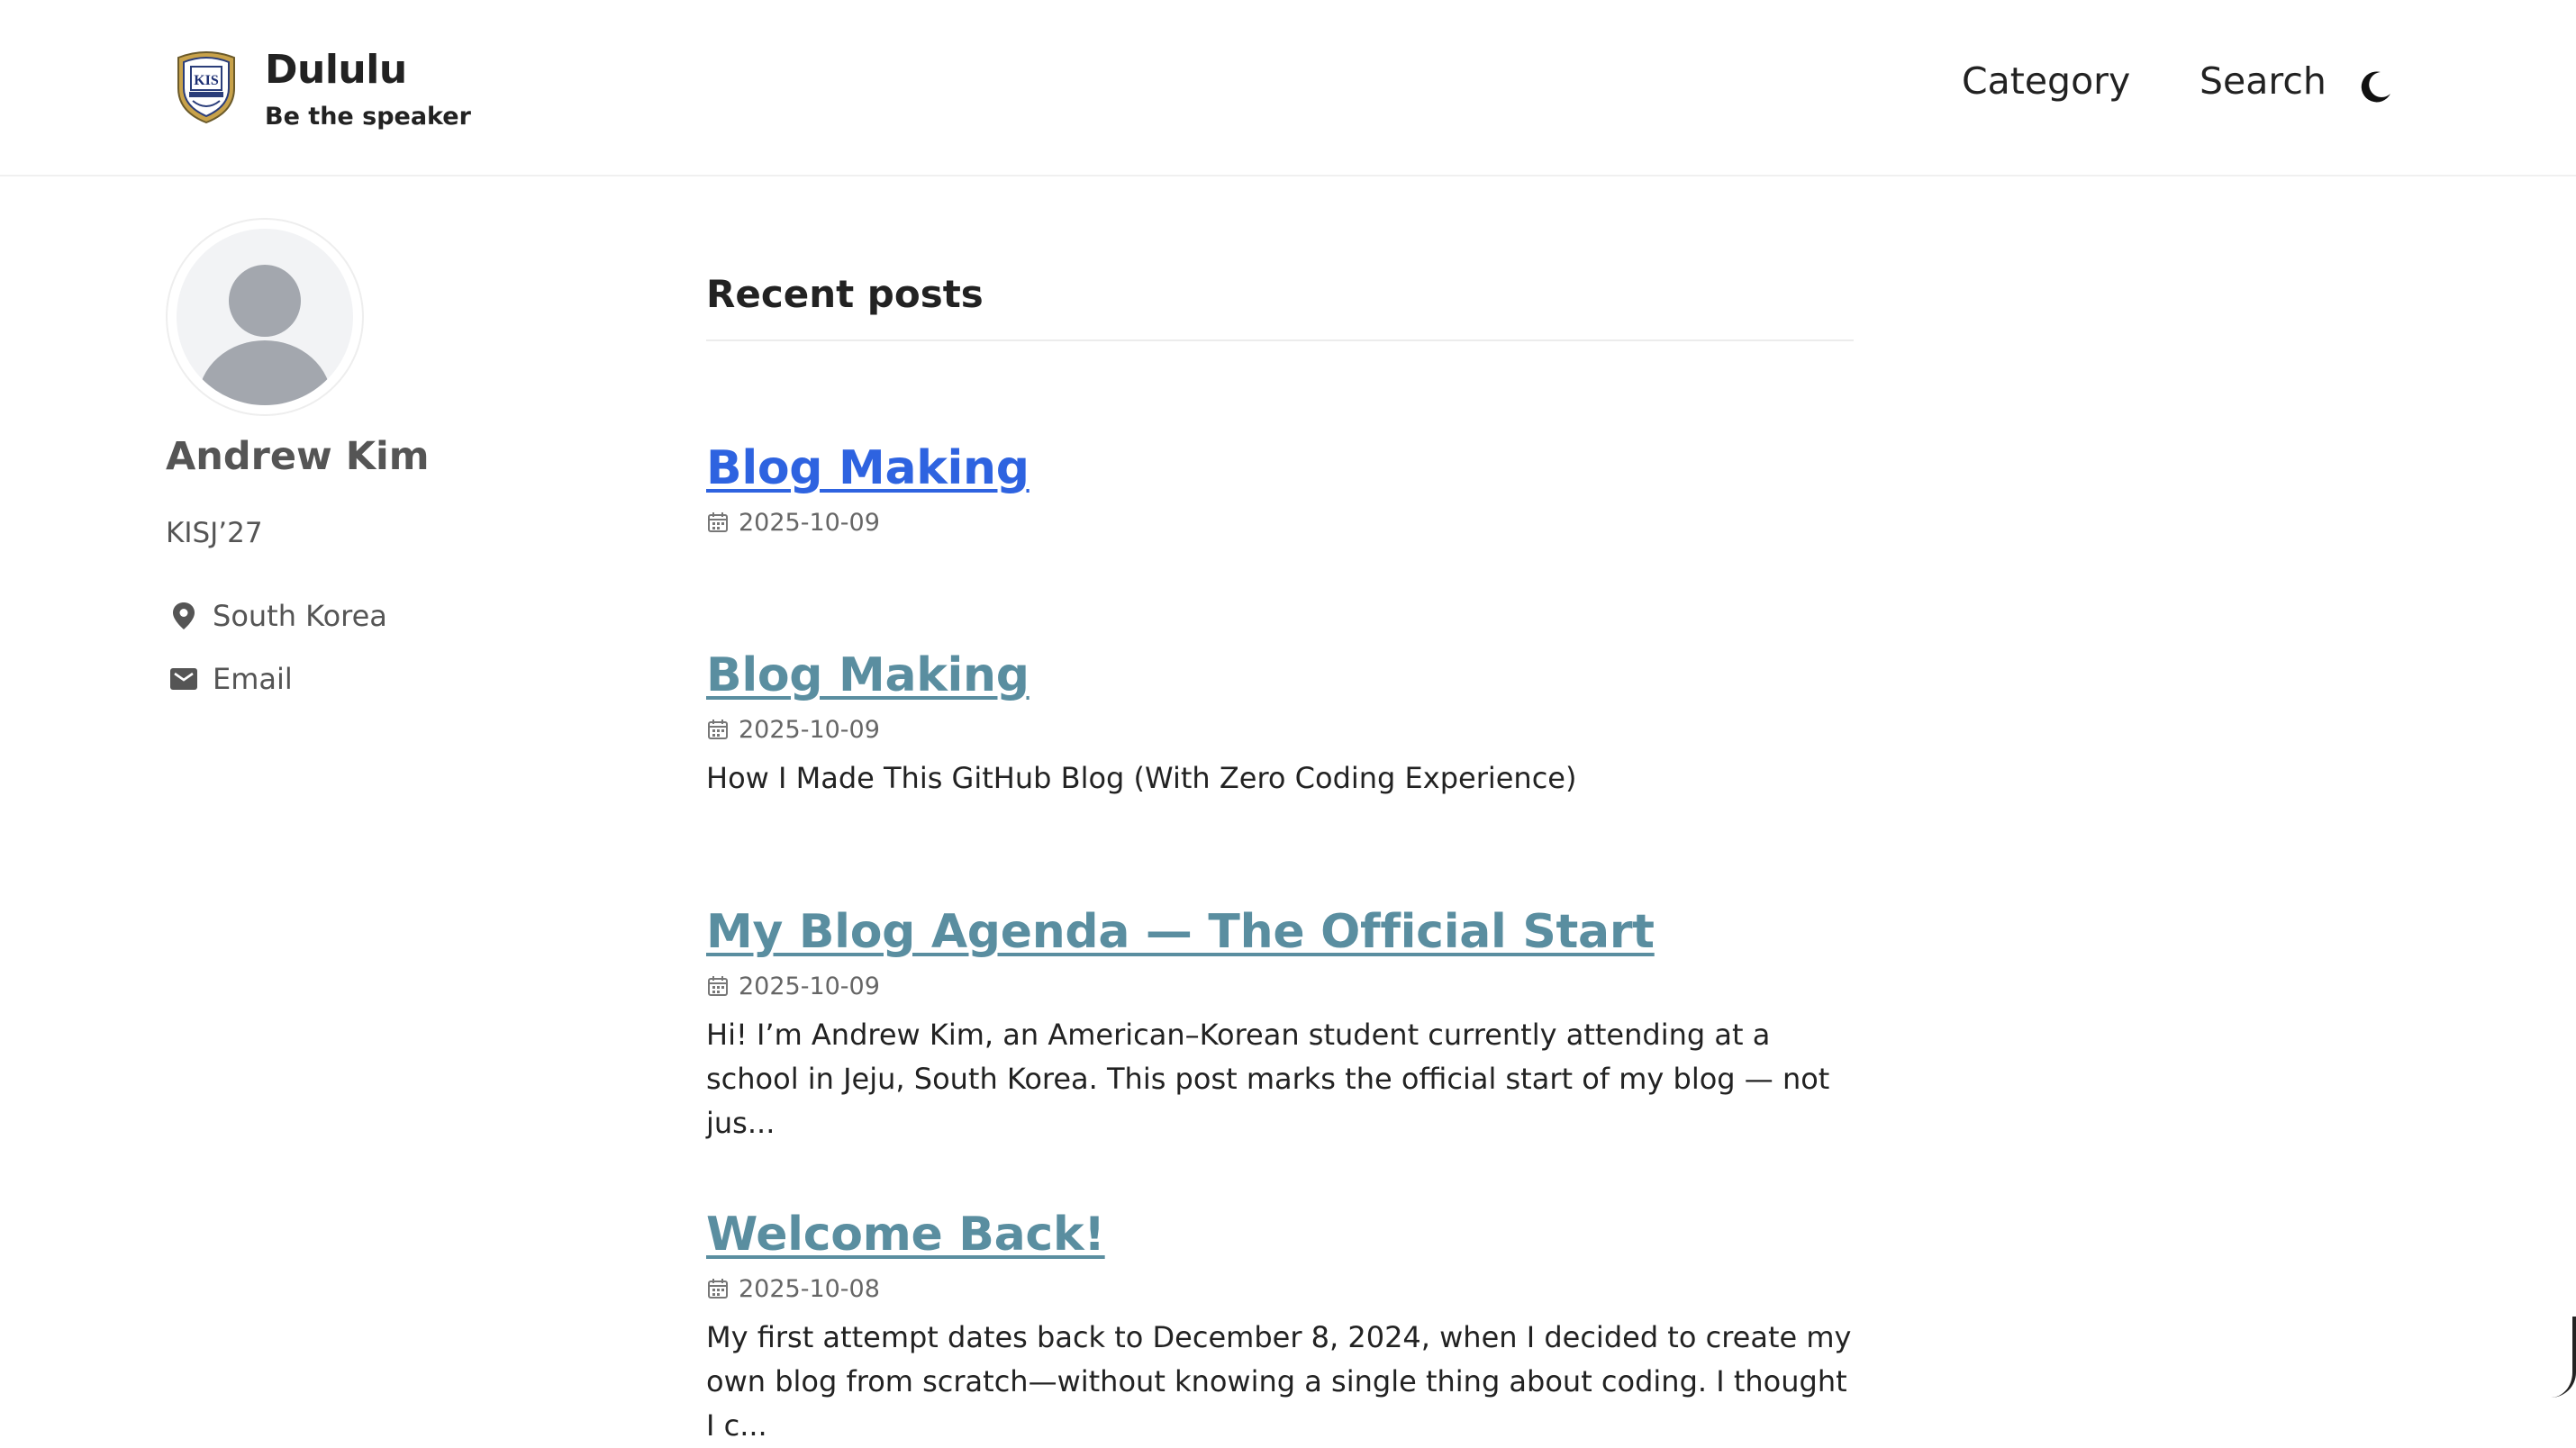 The width and height of the screenshot is (2576, 1448). I want to click on post-date: 2025-10-08, so click(809, 1289).